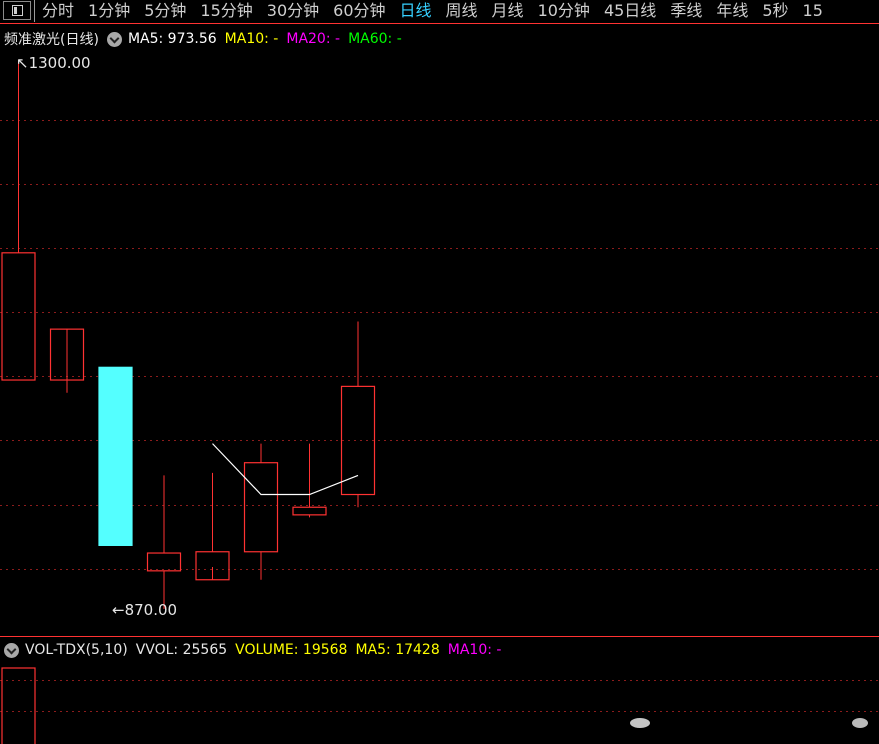 Image resolution: width=879 pixels, height=744 pixels. What do you see at coordinates (53, 63) in the screenshot?
I see `max-price-label: ↖1300.00` at bounding box center [53, 63].